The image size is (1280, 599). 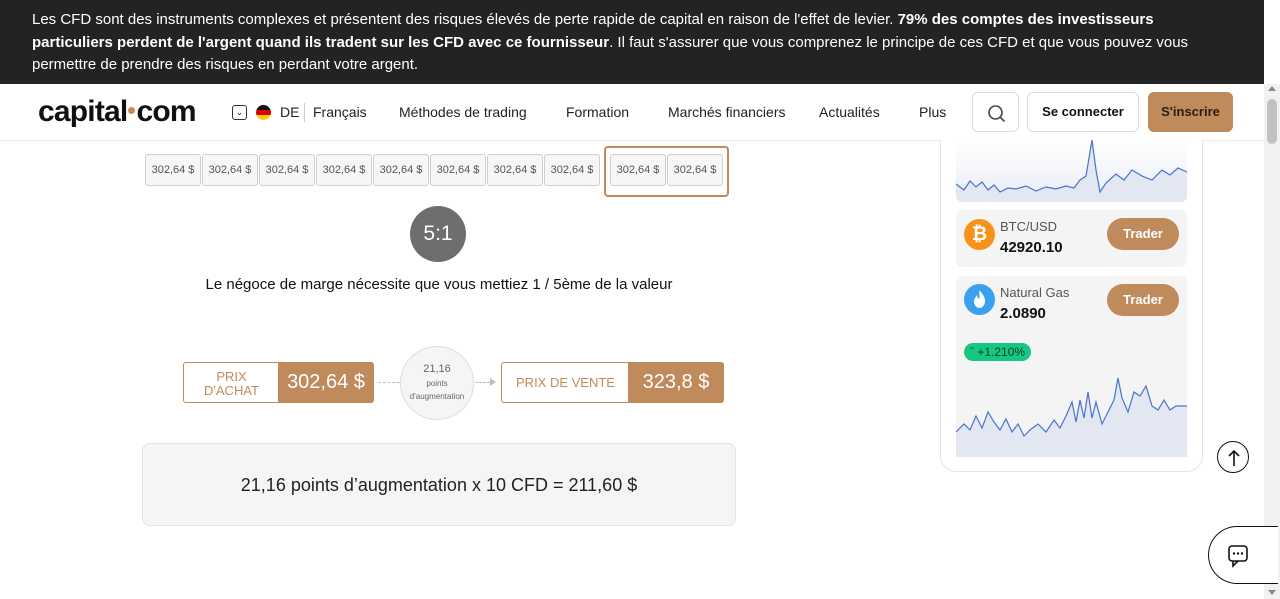 What do you see at coordinates (493, 382) in the screenshot?
I see `arrow-right-icon` at bounding box center [493, 382].